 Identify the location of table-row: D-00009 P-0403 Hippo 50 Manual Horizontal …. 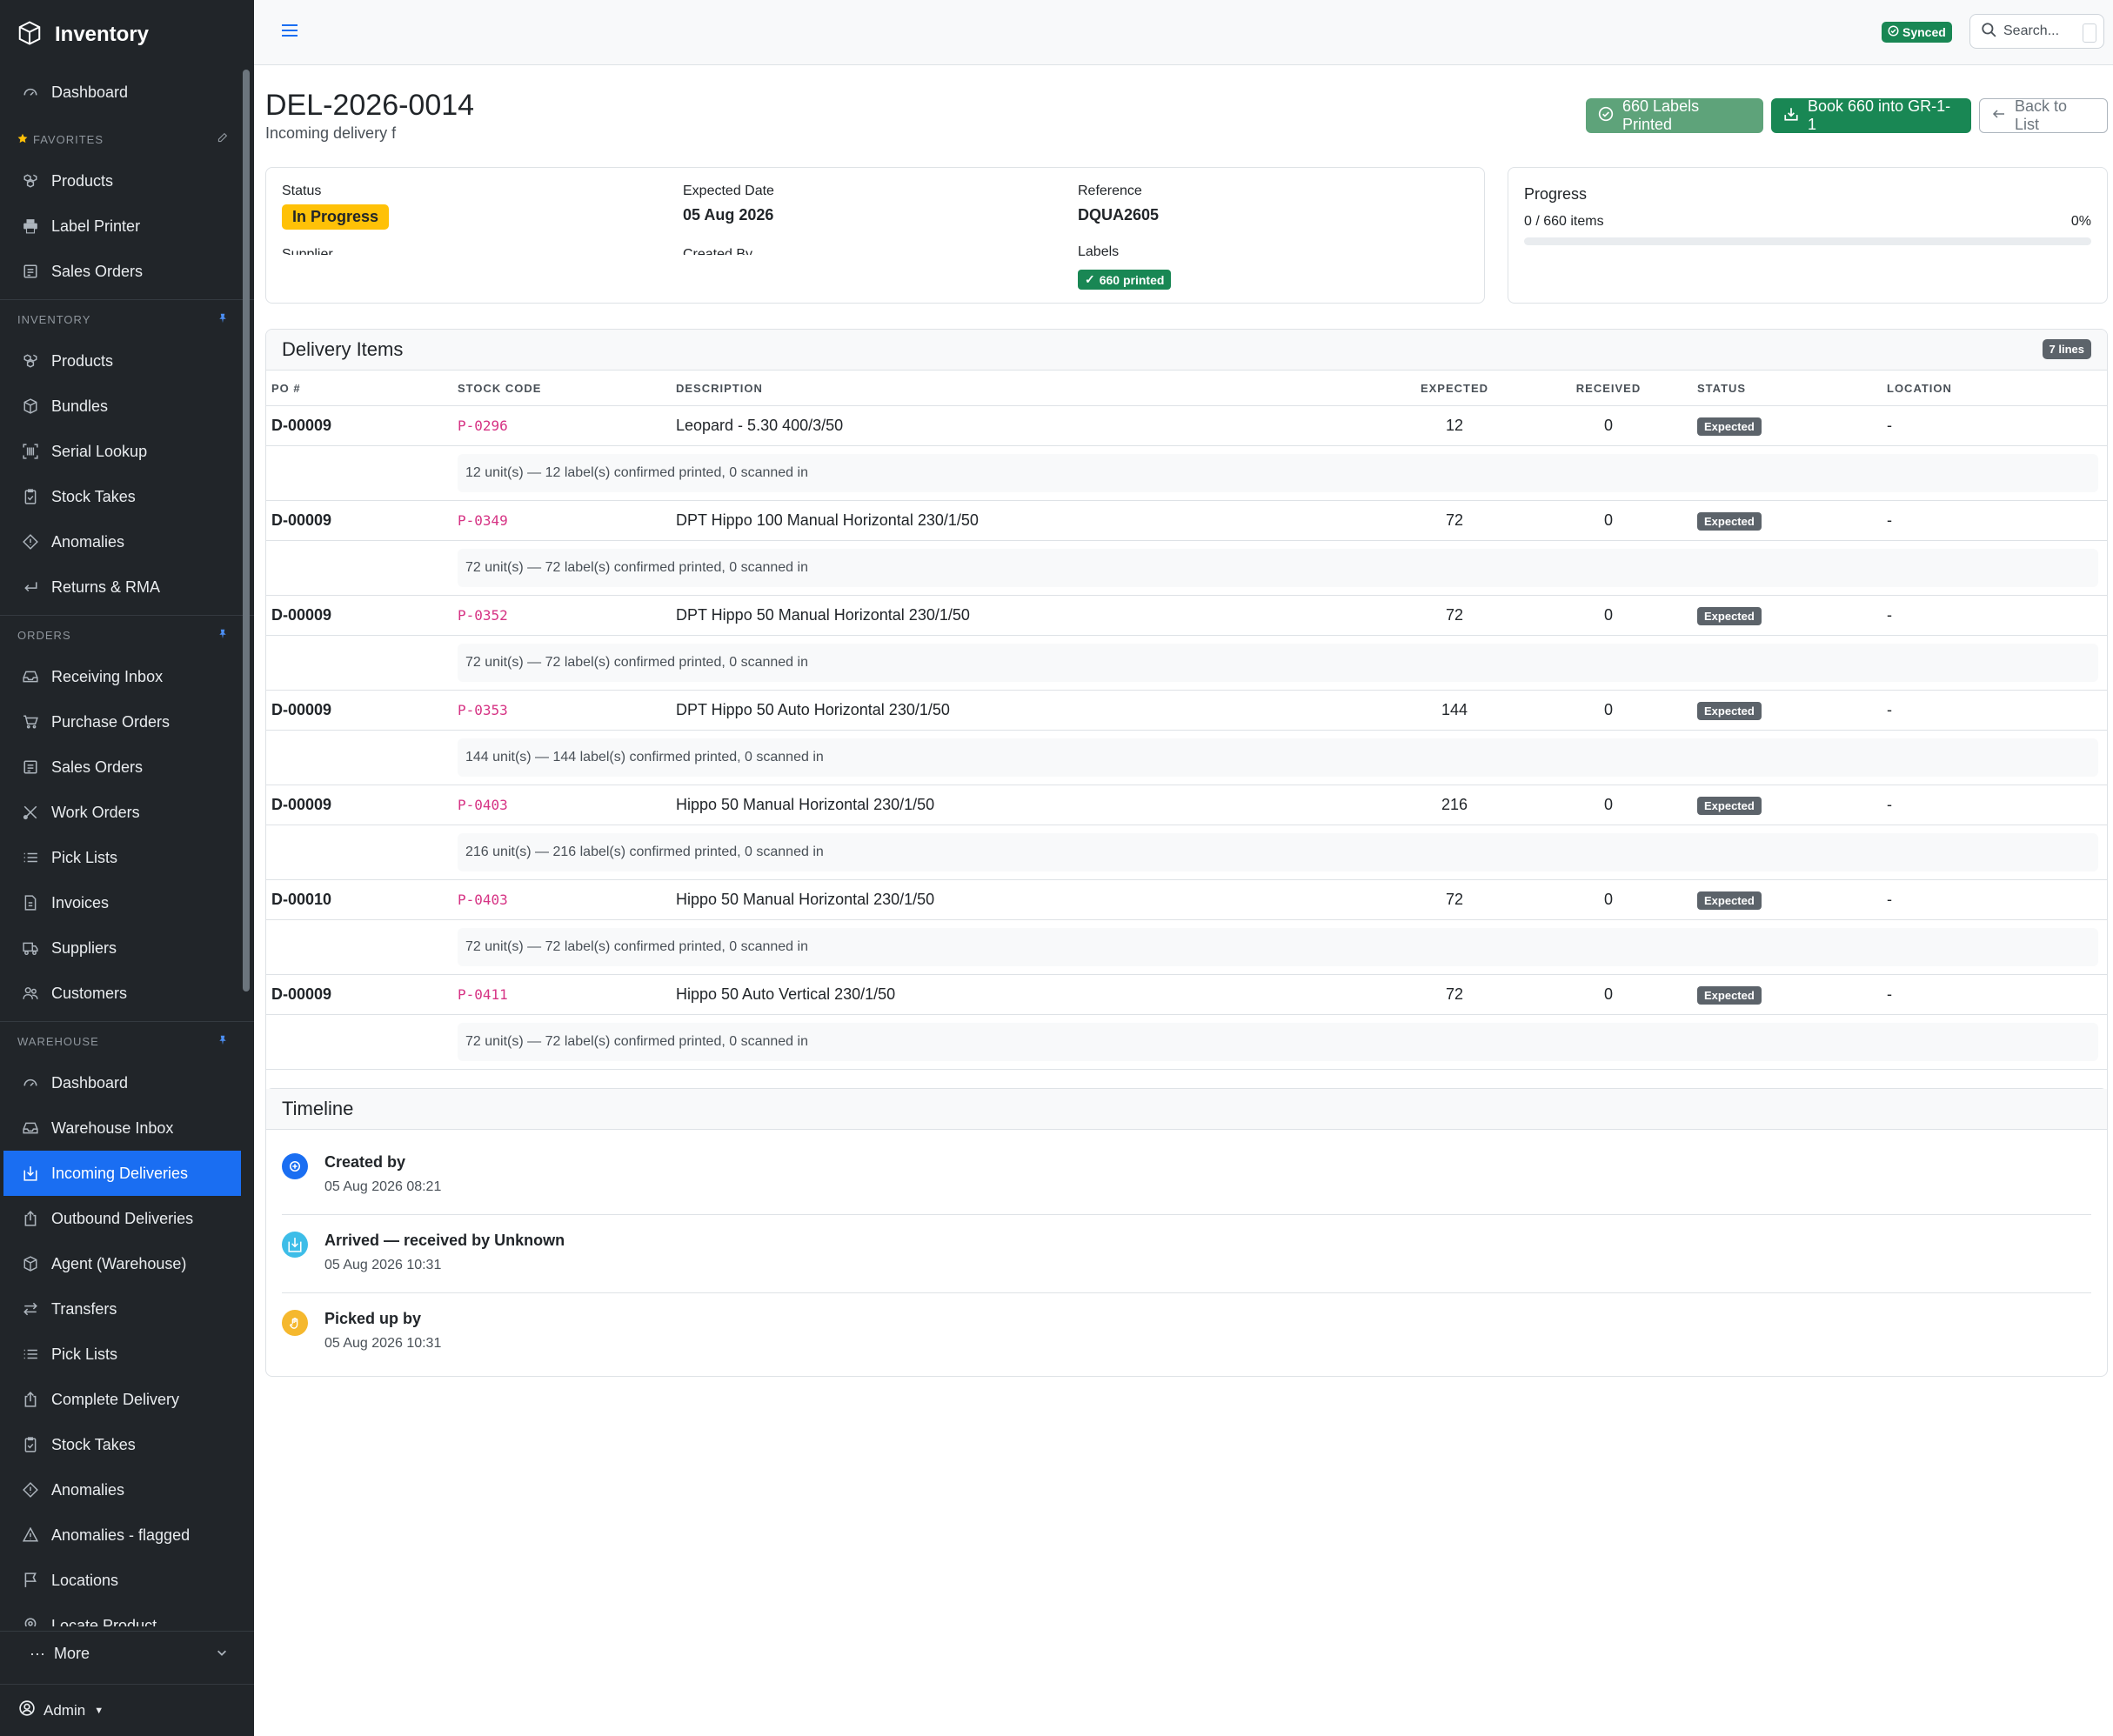
(1186, 805).